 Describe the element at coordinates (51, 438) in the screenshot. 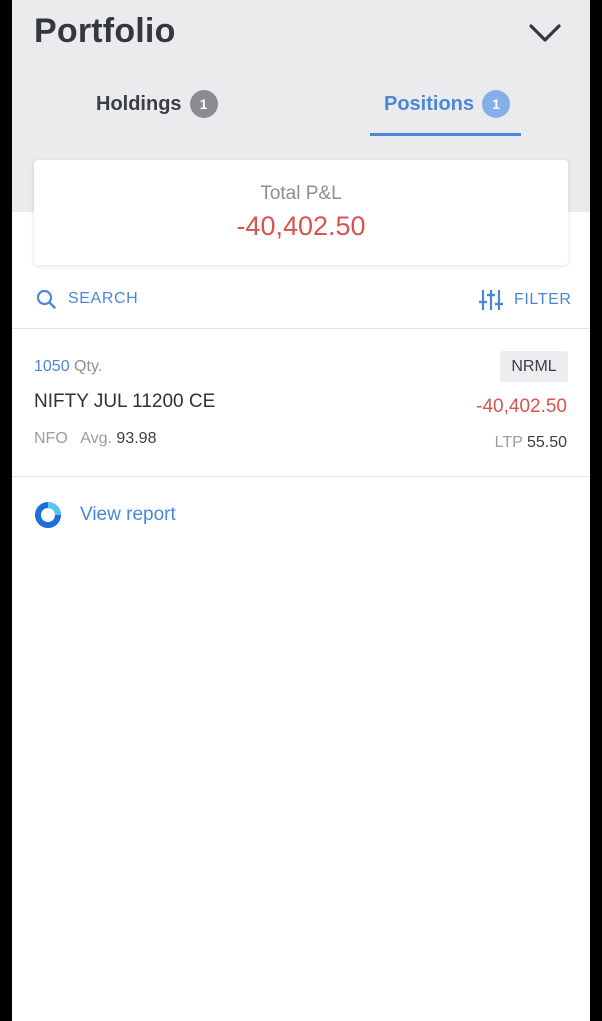

I see `exchange-label: NFO` at that location.